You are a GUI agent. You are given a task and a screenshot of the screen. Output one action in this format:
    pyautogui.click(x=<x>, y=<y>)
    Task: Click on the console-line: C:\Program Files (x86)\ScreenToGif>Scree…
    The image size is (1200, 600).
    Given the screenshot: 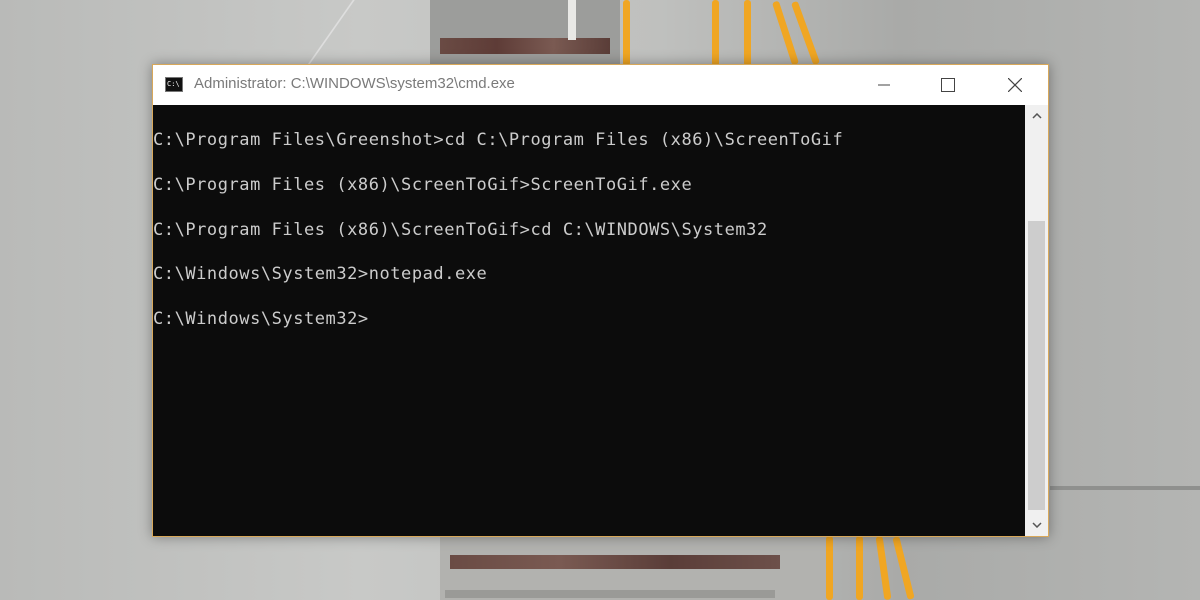 What is the action you would take?
    pyautogui.click(x=423, y=185)
    